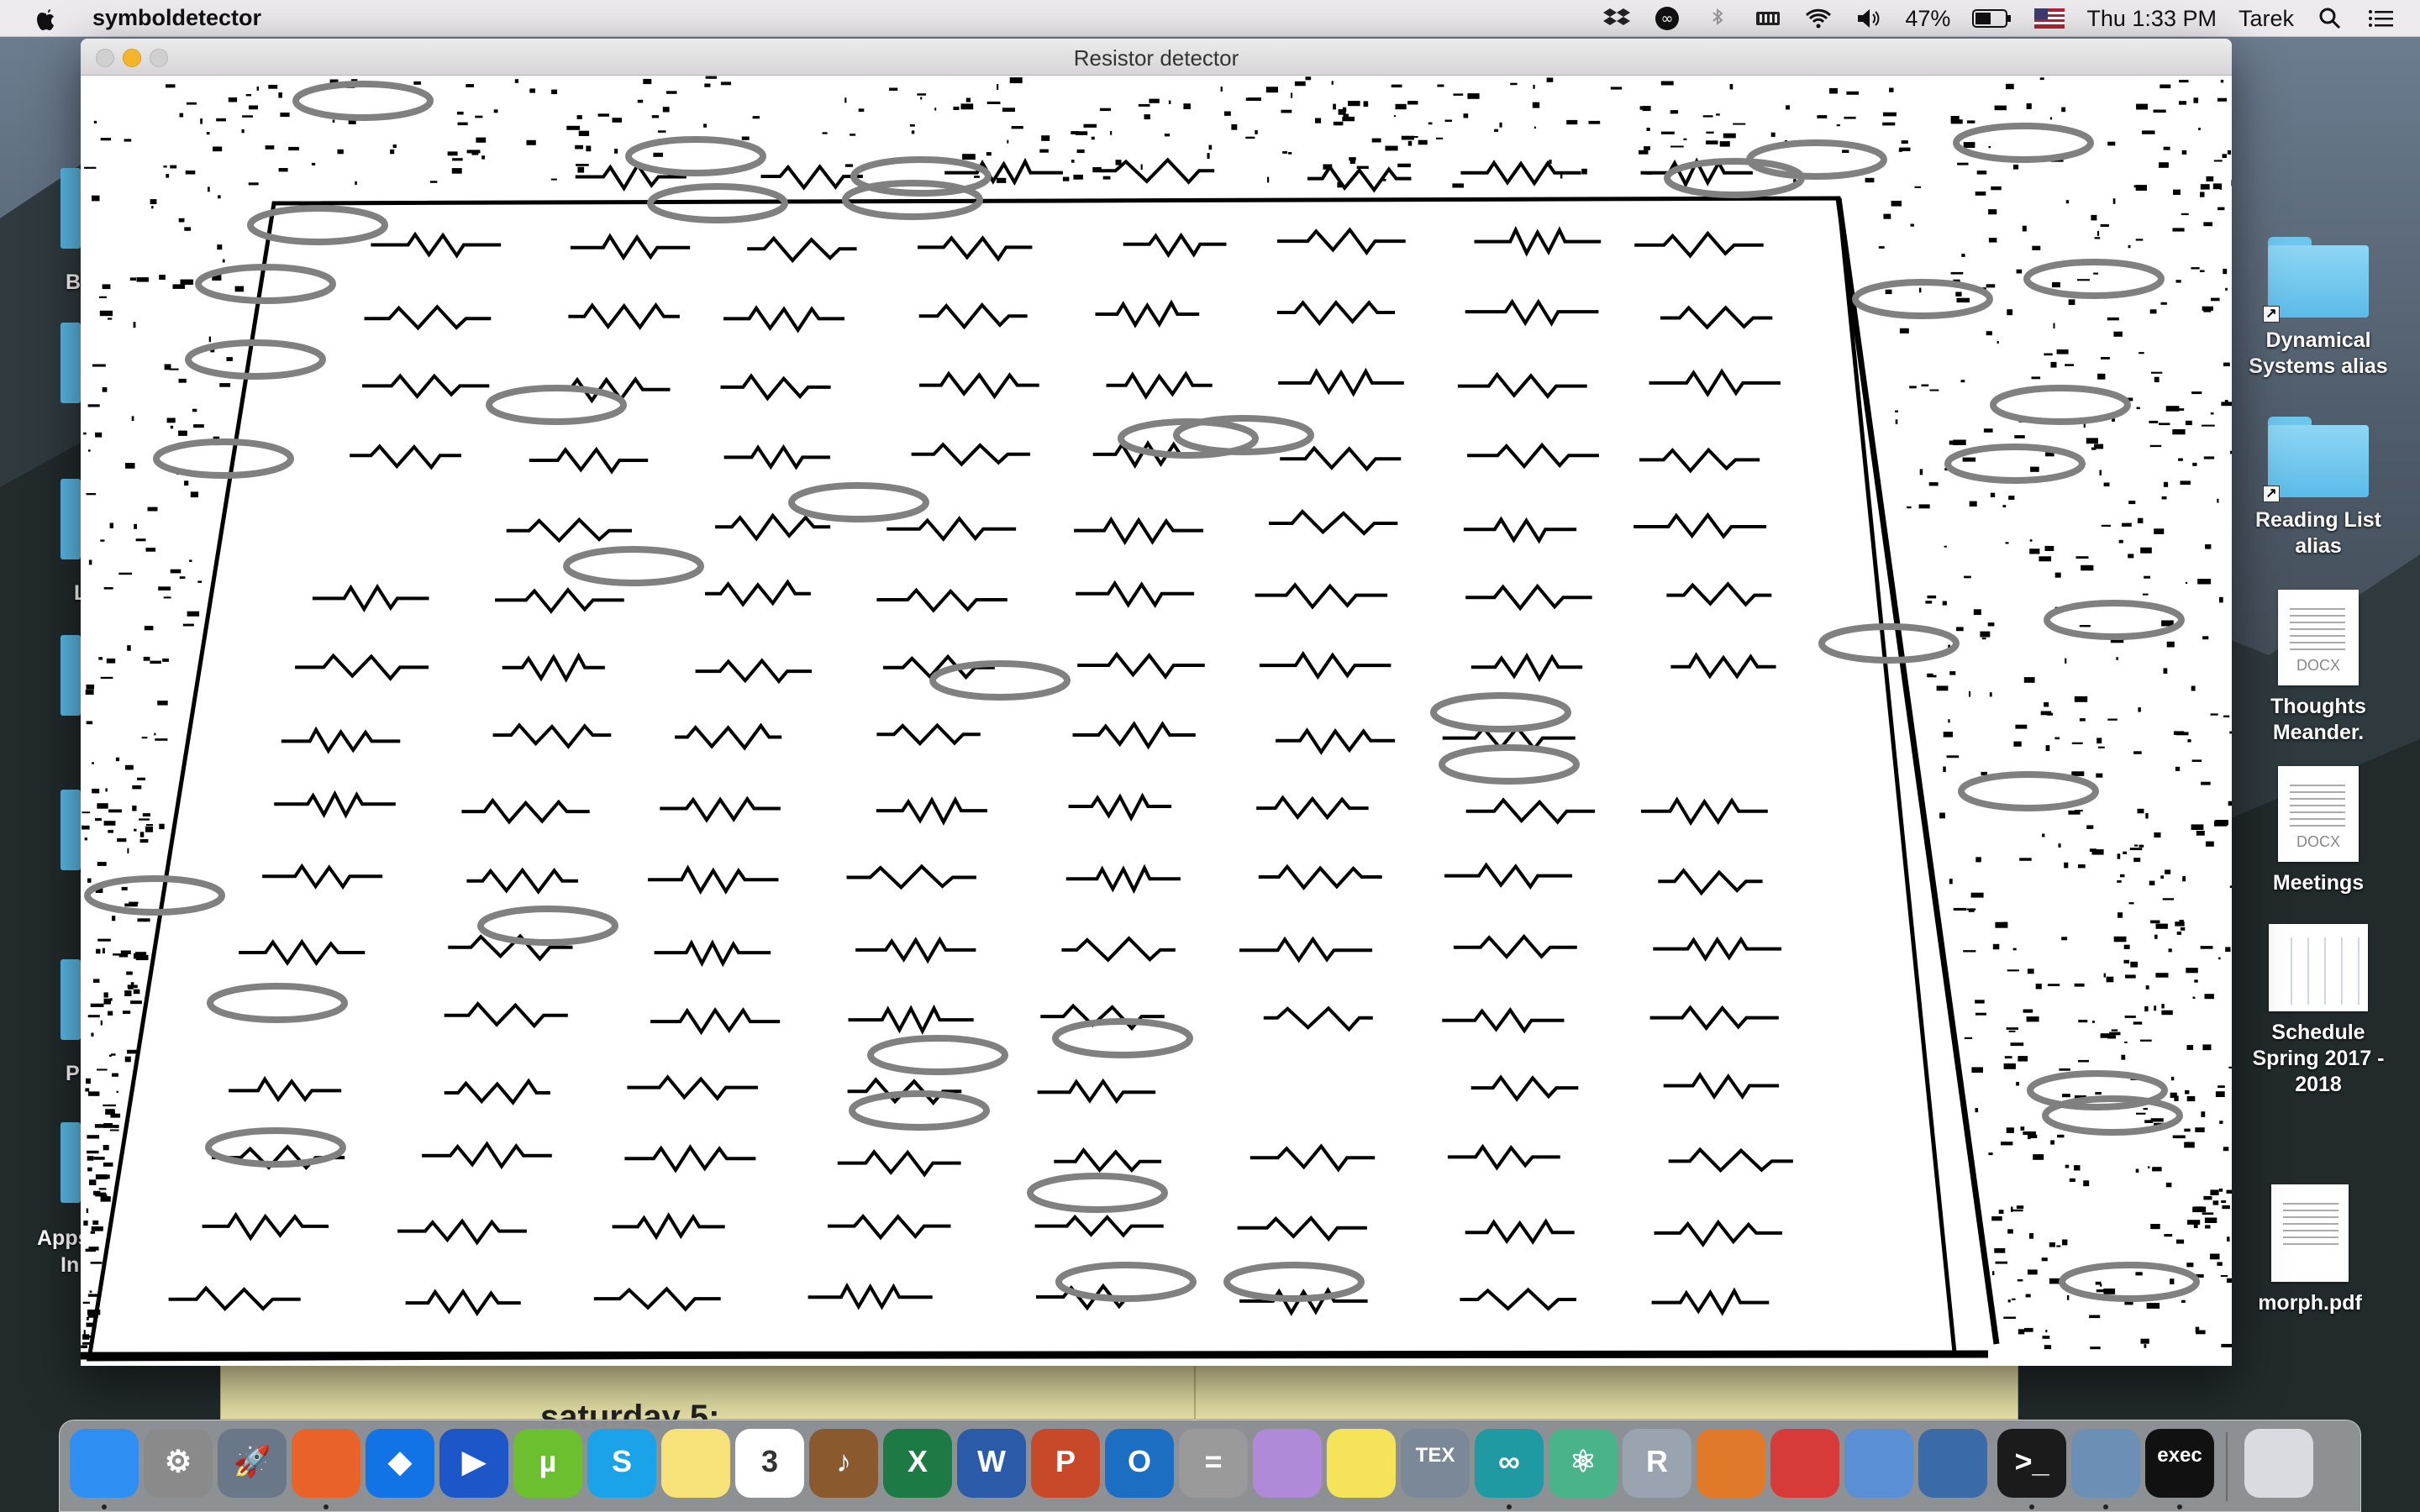  I want to click on tex-icon: TEX, so click(1436, 1463).